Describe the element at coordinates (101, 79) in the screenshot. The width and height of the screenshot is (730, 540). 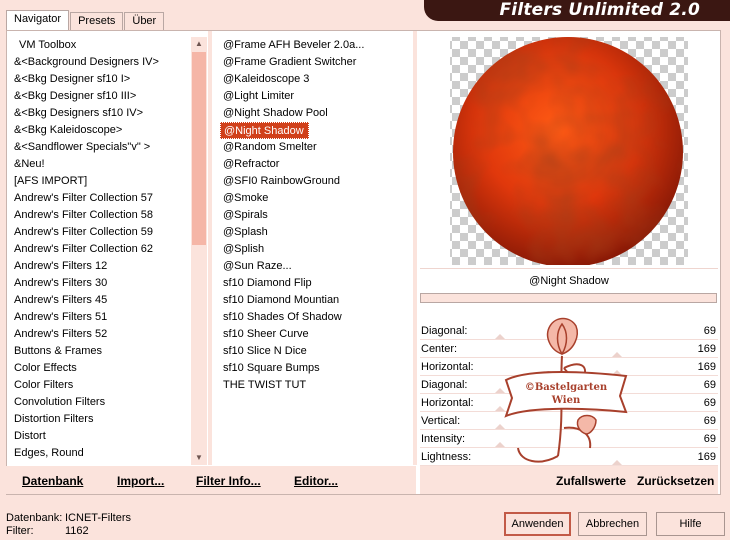
I see `category-list-item: &<Bkg Designer sf10 I>` at that location.